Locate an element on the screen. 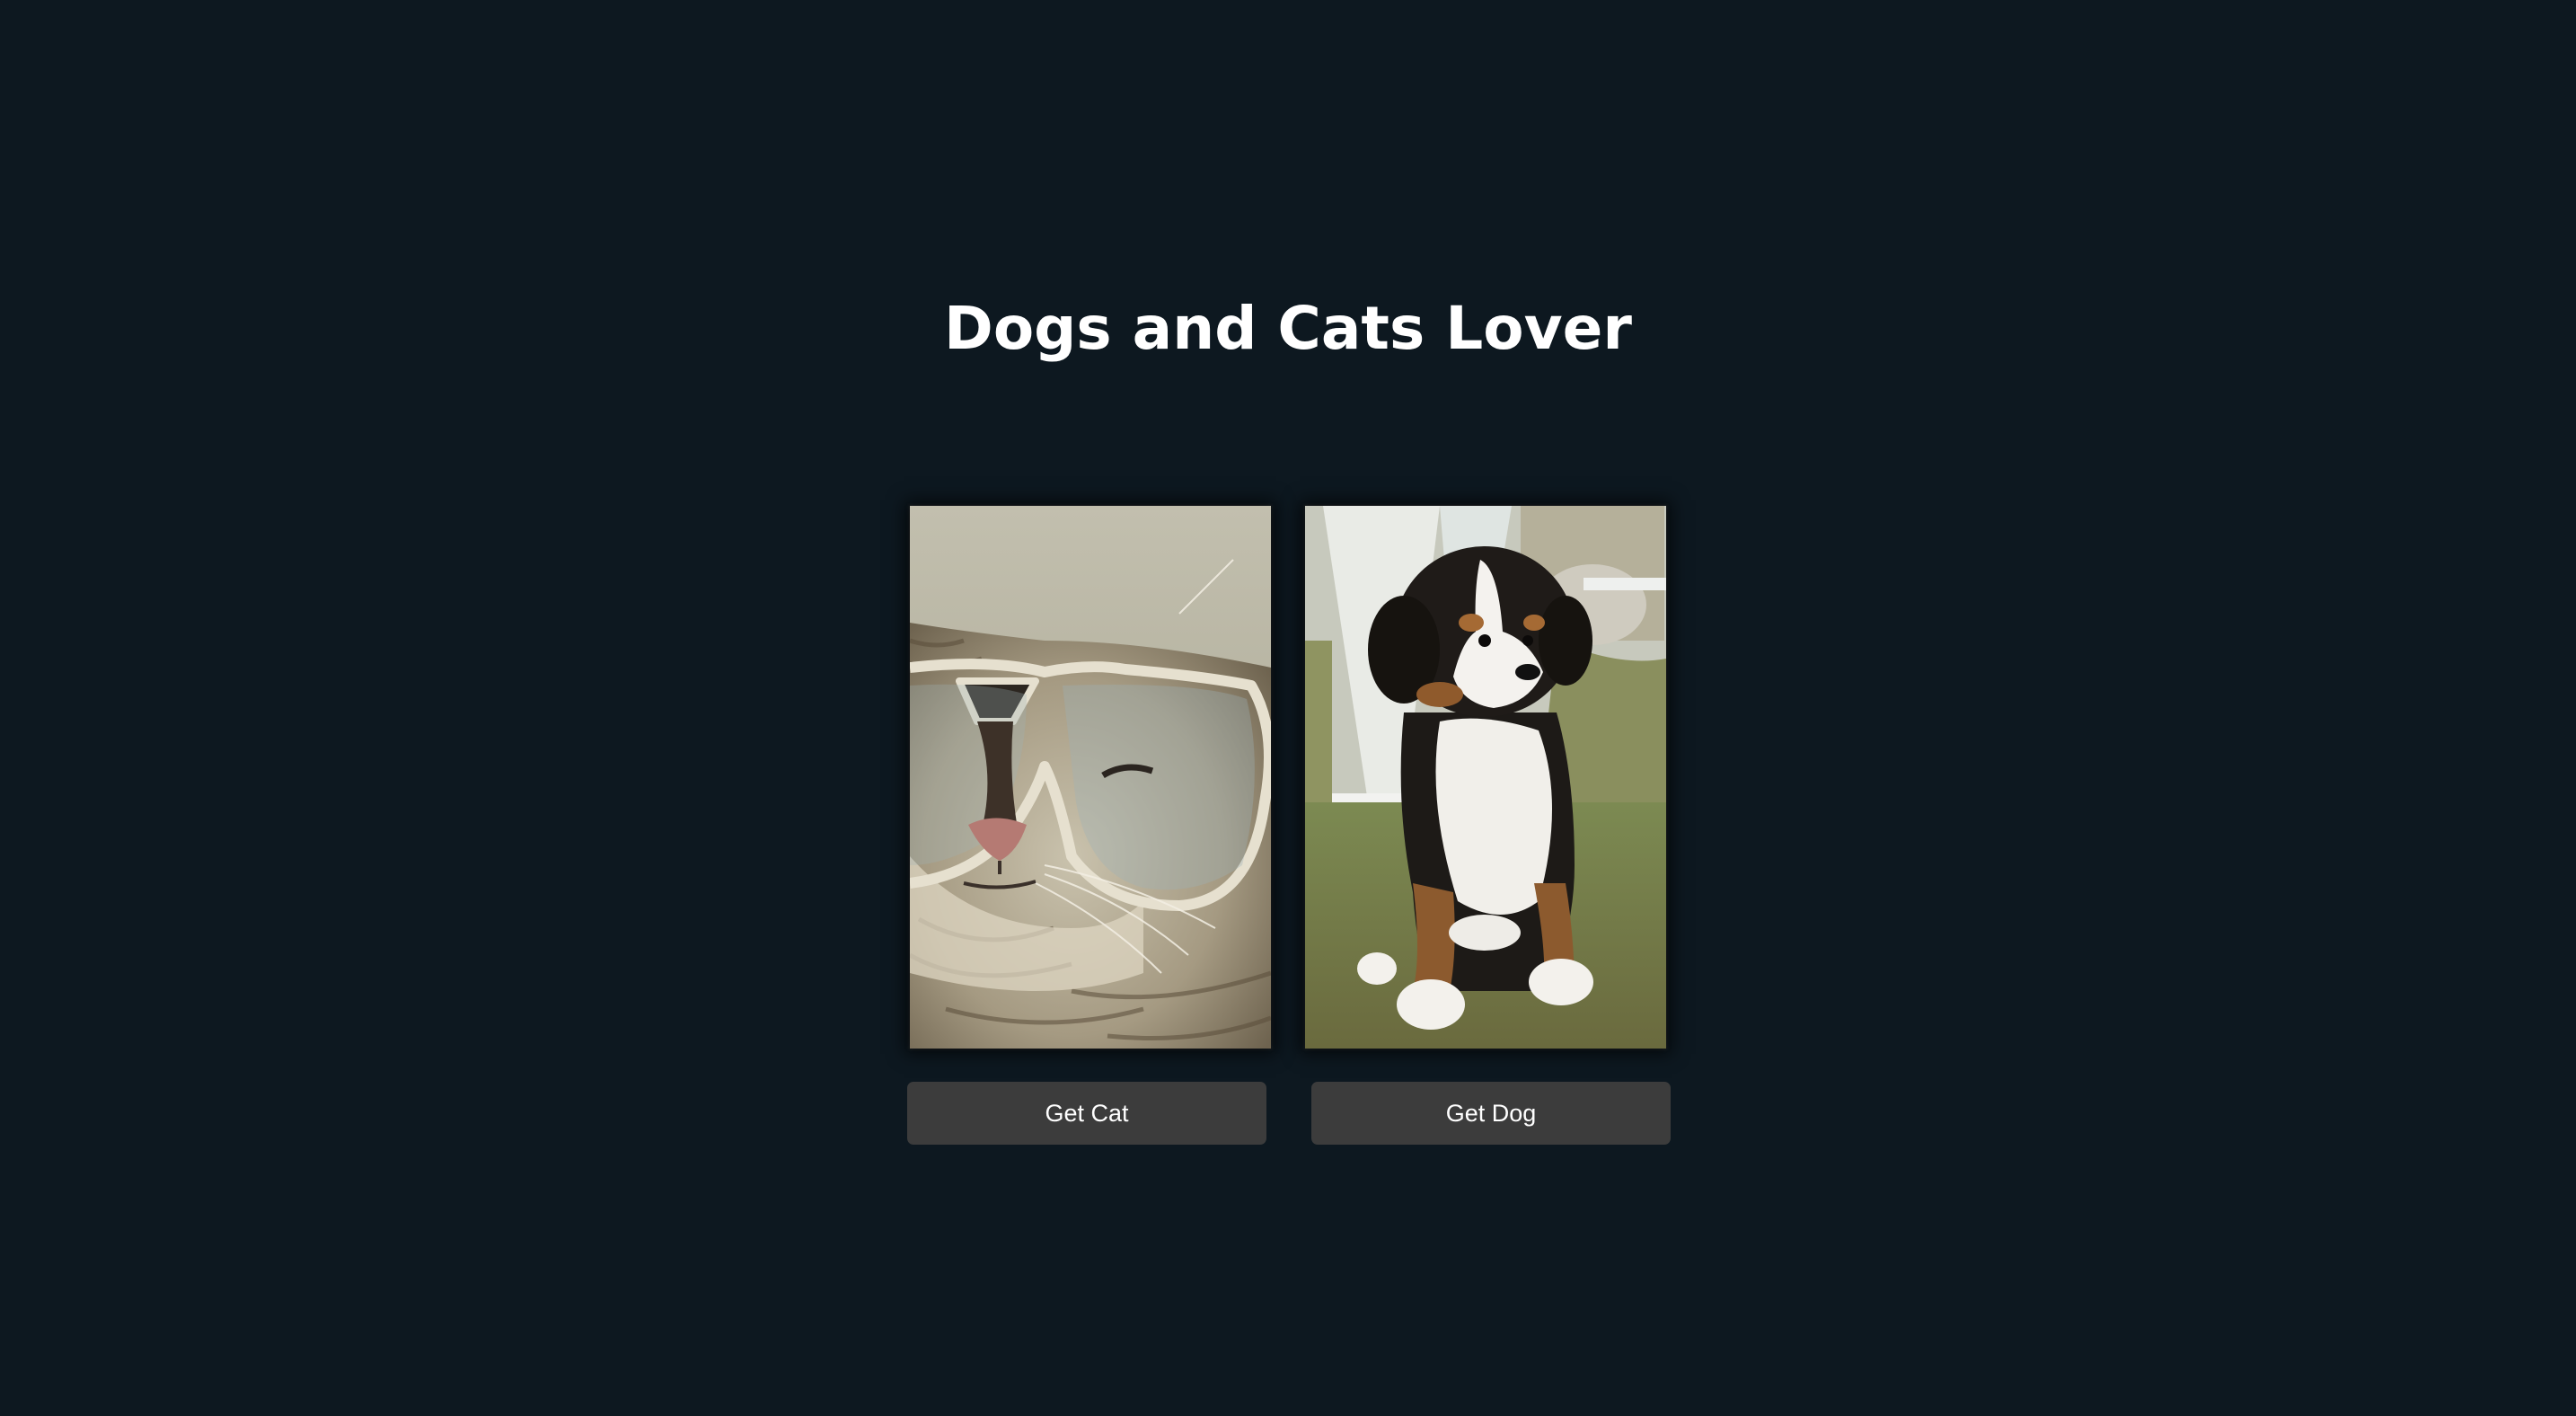 This screenshot has width=2576, height=1416. get-dog-button: Get Dog is located at coordinates (1491, 1113).